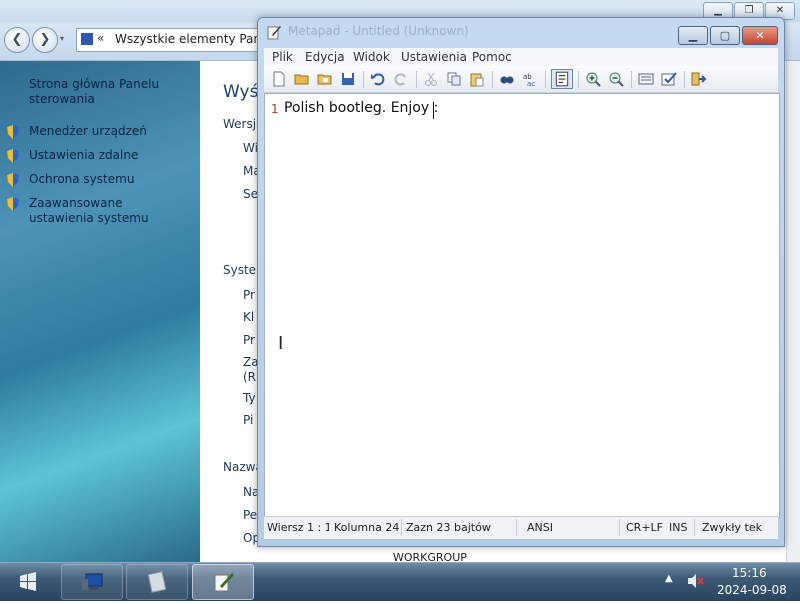 This screenshot has height=604, width=800. I want to click on editor-content: Polish bootleg. Enjoy :, so click(361, 108).